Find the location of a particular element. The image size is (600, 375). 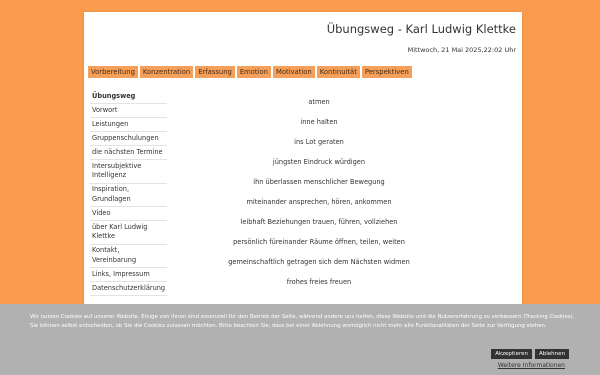

nav-tab-emotion: Emotion is located at coordinates (253, 72).